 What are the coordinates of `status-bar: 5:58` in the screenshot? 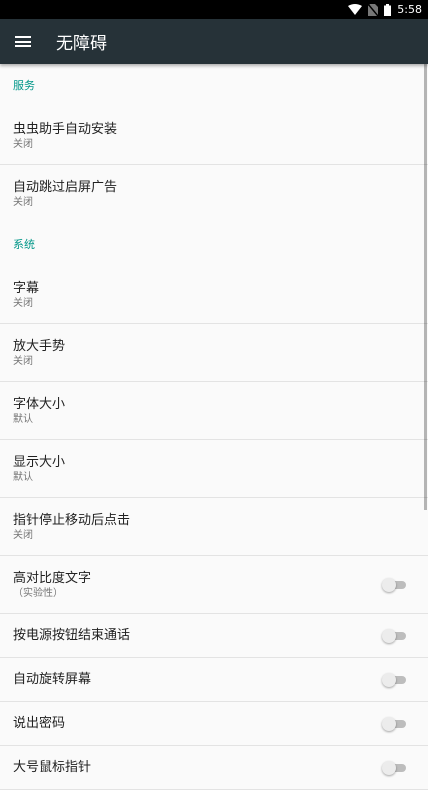 It's located at (214, 9).